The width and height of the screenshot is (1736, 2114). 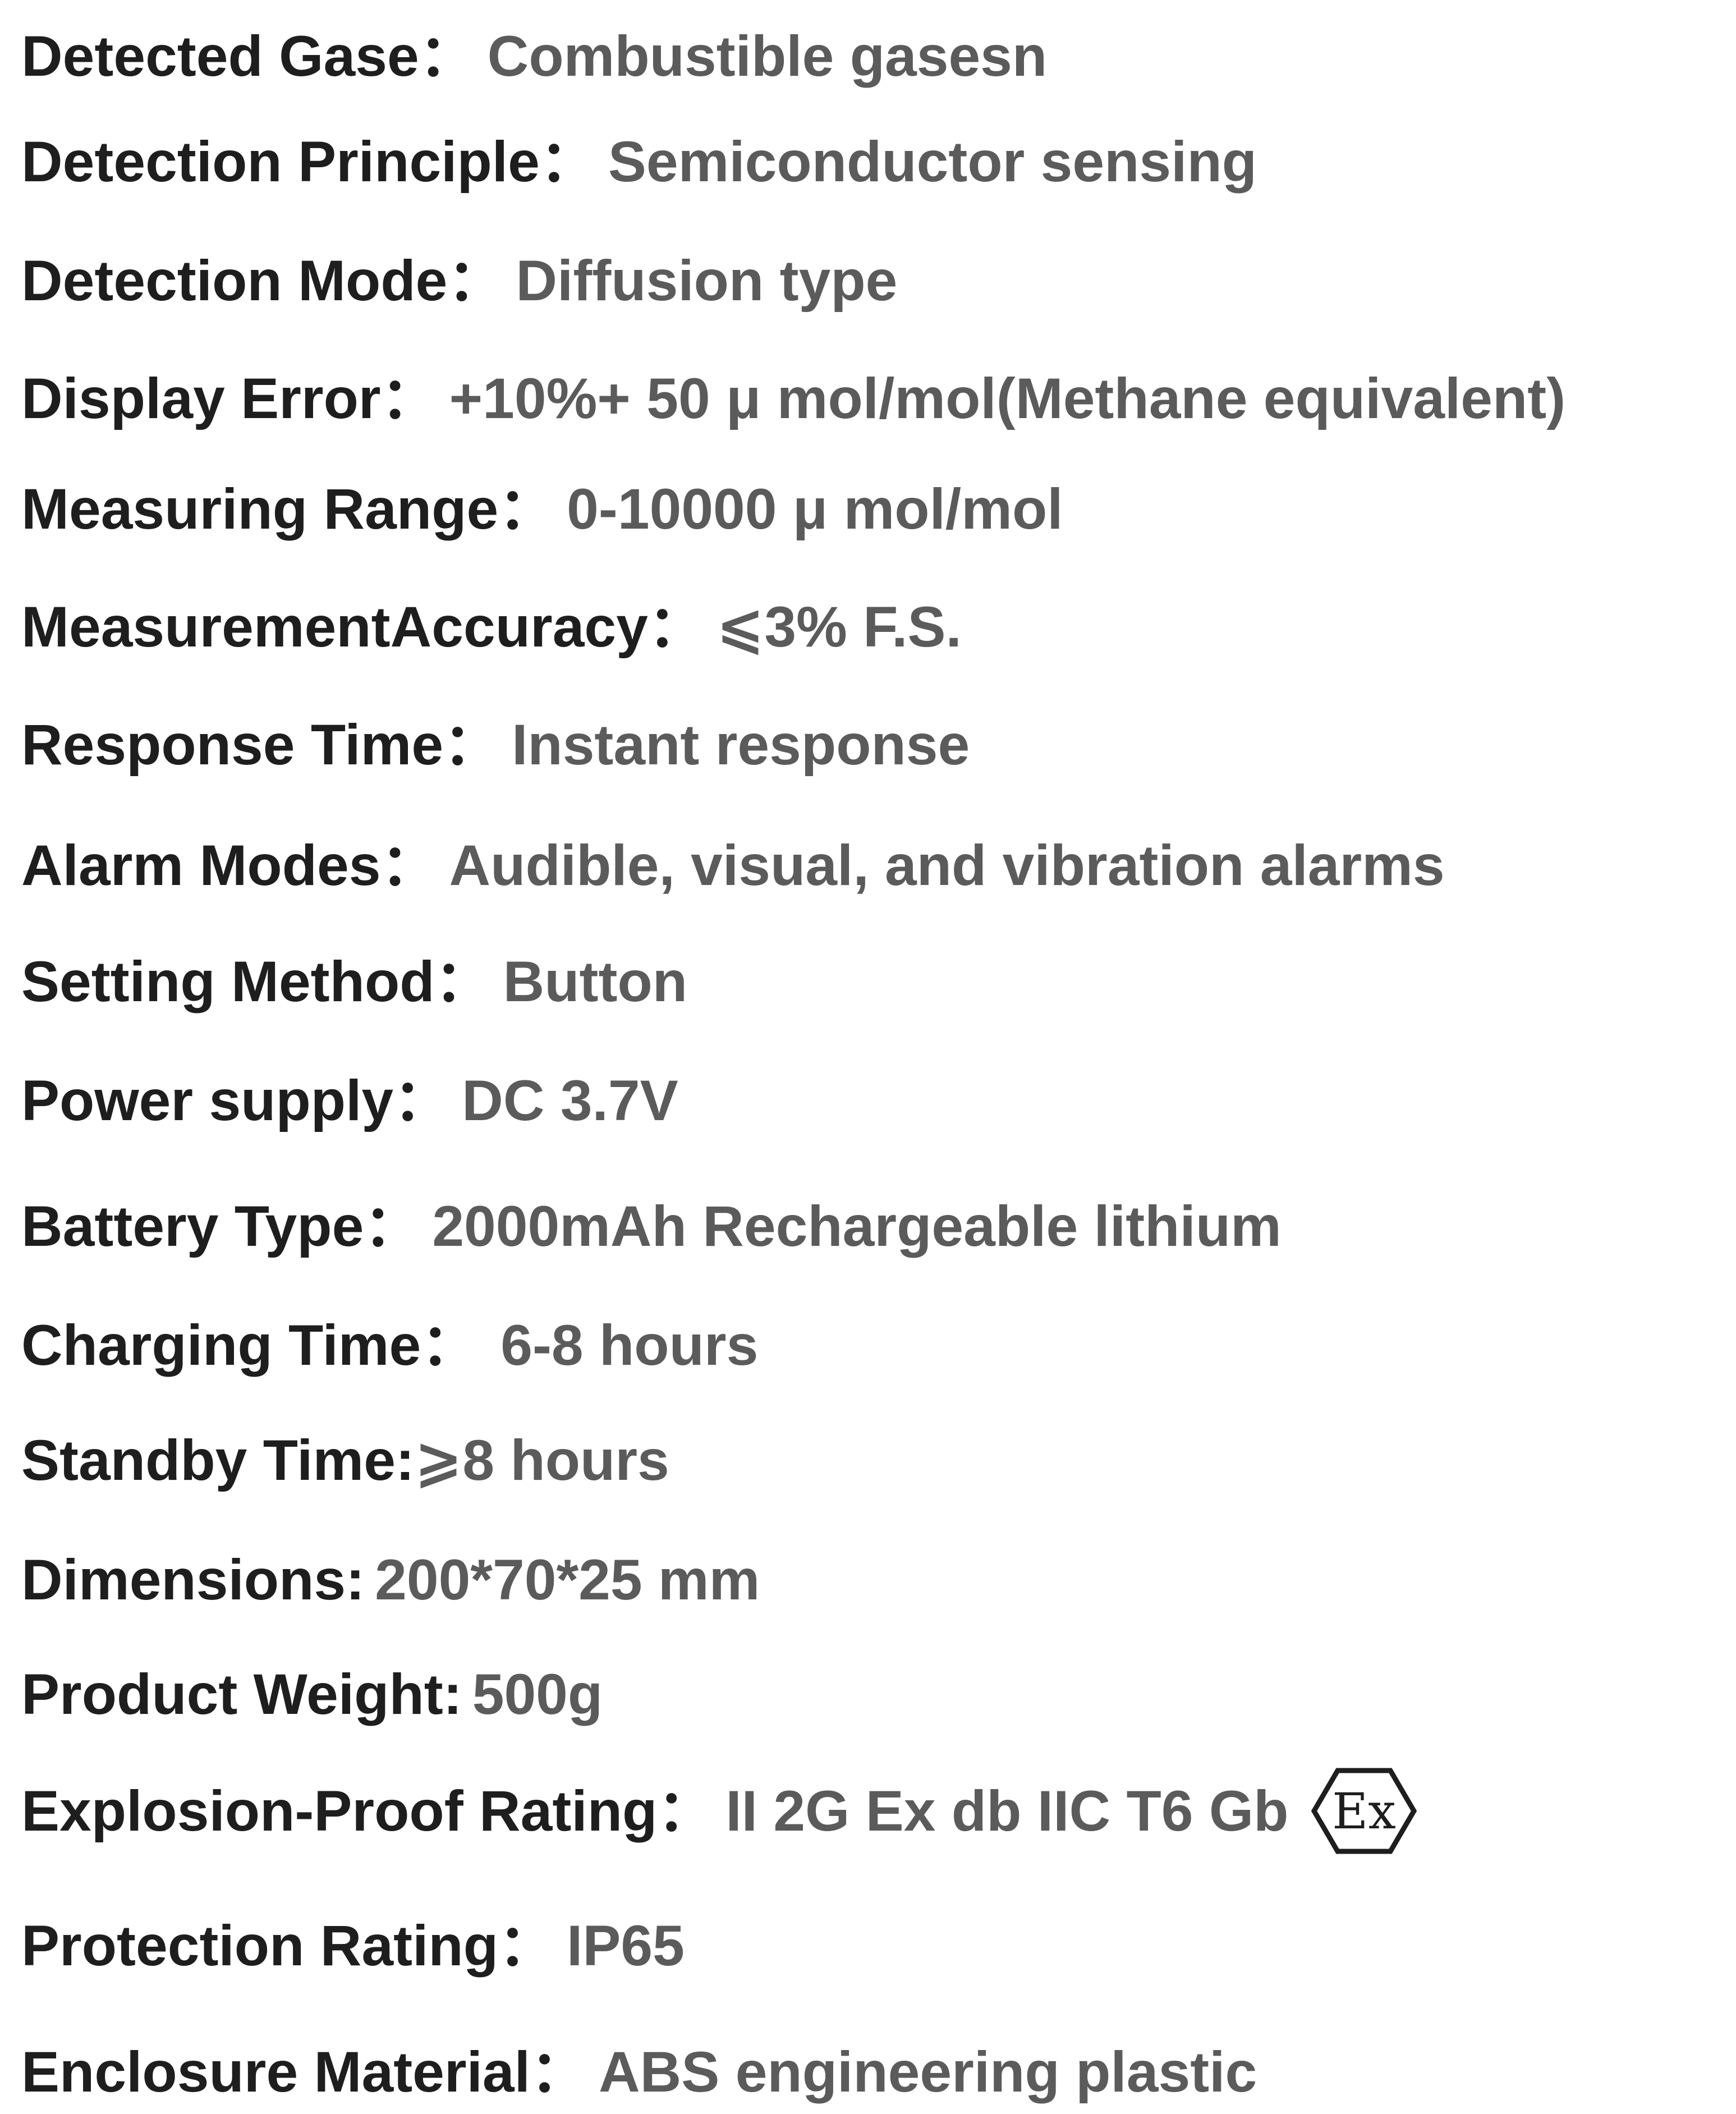 I want to click on ex-hexagon-icon: Ex, so click(x=1364, y=1811).